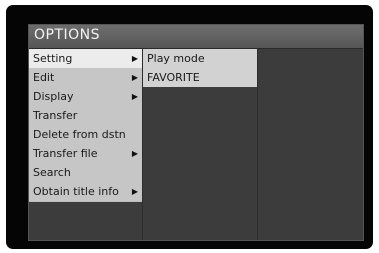  I want to click on title-bar: OPTIONS, so click(196, 37).